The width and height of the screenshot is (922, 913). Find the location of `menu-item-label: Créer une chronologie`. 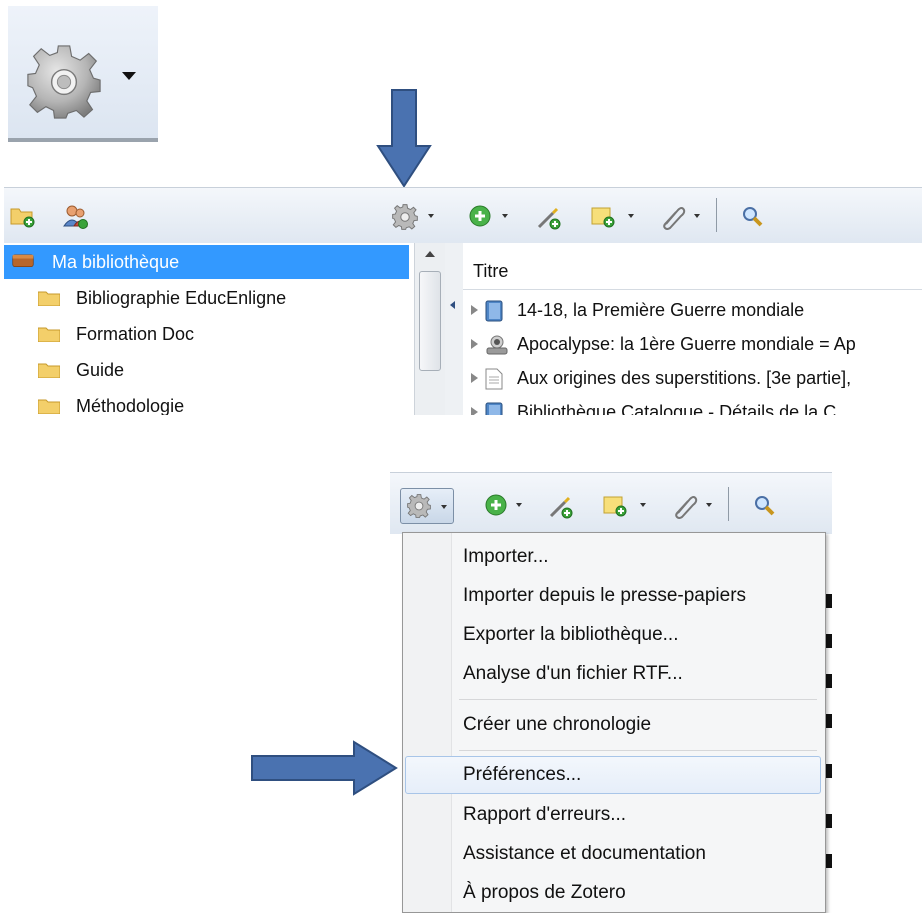

menu-item-label: Créer une chronologie is located at coordinates (557, 724).